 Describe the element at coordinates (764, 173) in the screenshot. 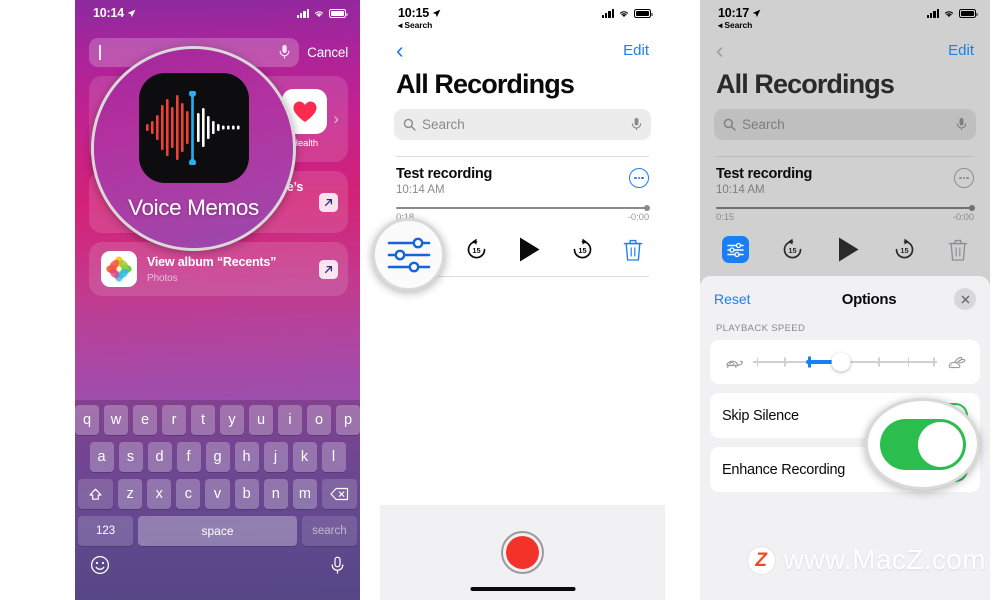

I see `recording-name: Test recording` at that location.